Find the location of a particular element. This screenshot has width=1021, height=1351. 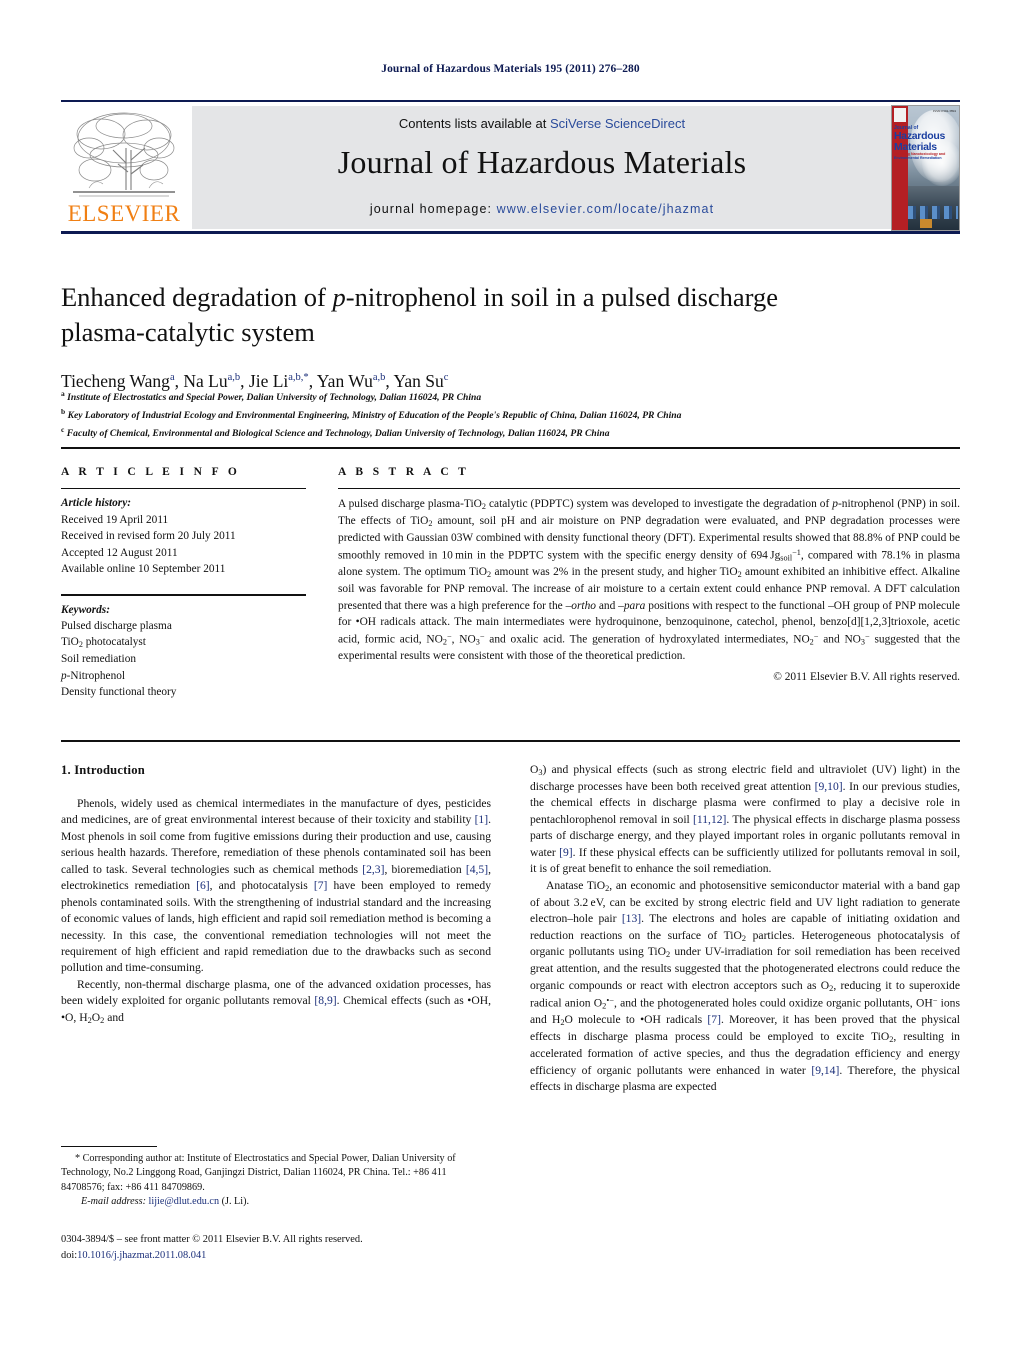

footnote-separator-rule is located at coordinates (109, 1147).